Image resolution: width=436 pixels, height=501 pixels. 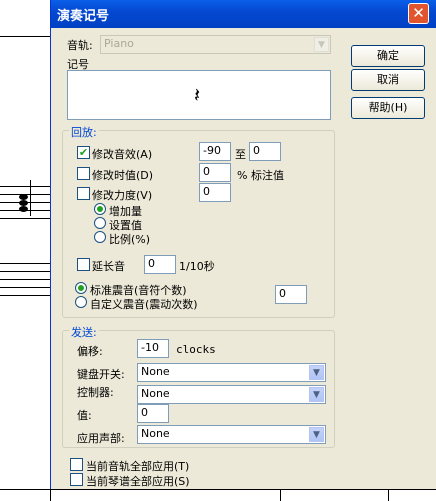 I want to click on tremolo-standard-radio, so click(x=81, y=288).